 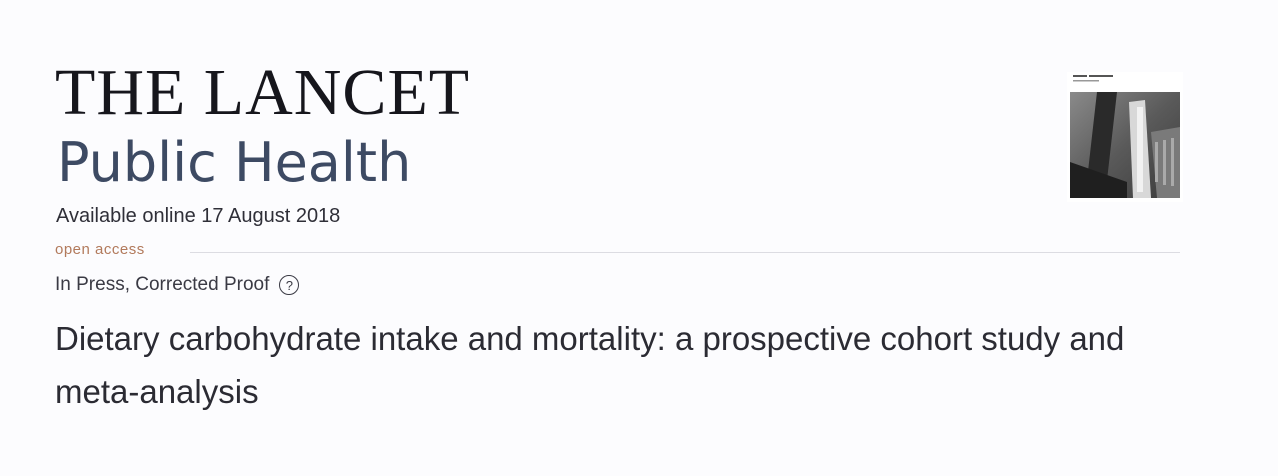 What do you see at coordinates (263, 92) in the screenshot?
I see `journal-name: THE LANCET` at bounding box center [263, 92].